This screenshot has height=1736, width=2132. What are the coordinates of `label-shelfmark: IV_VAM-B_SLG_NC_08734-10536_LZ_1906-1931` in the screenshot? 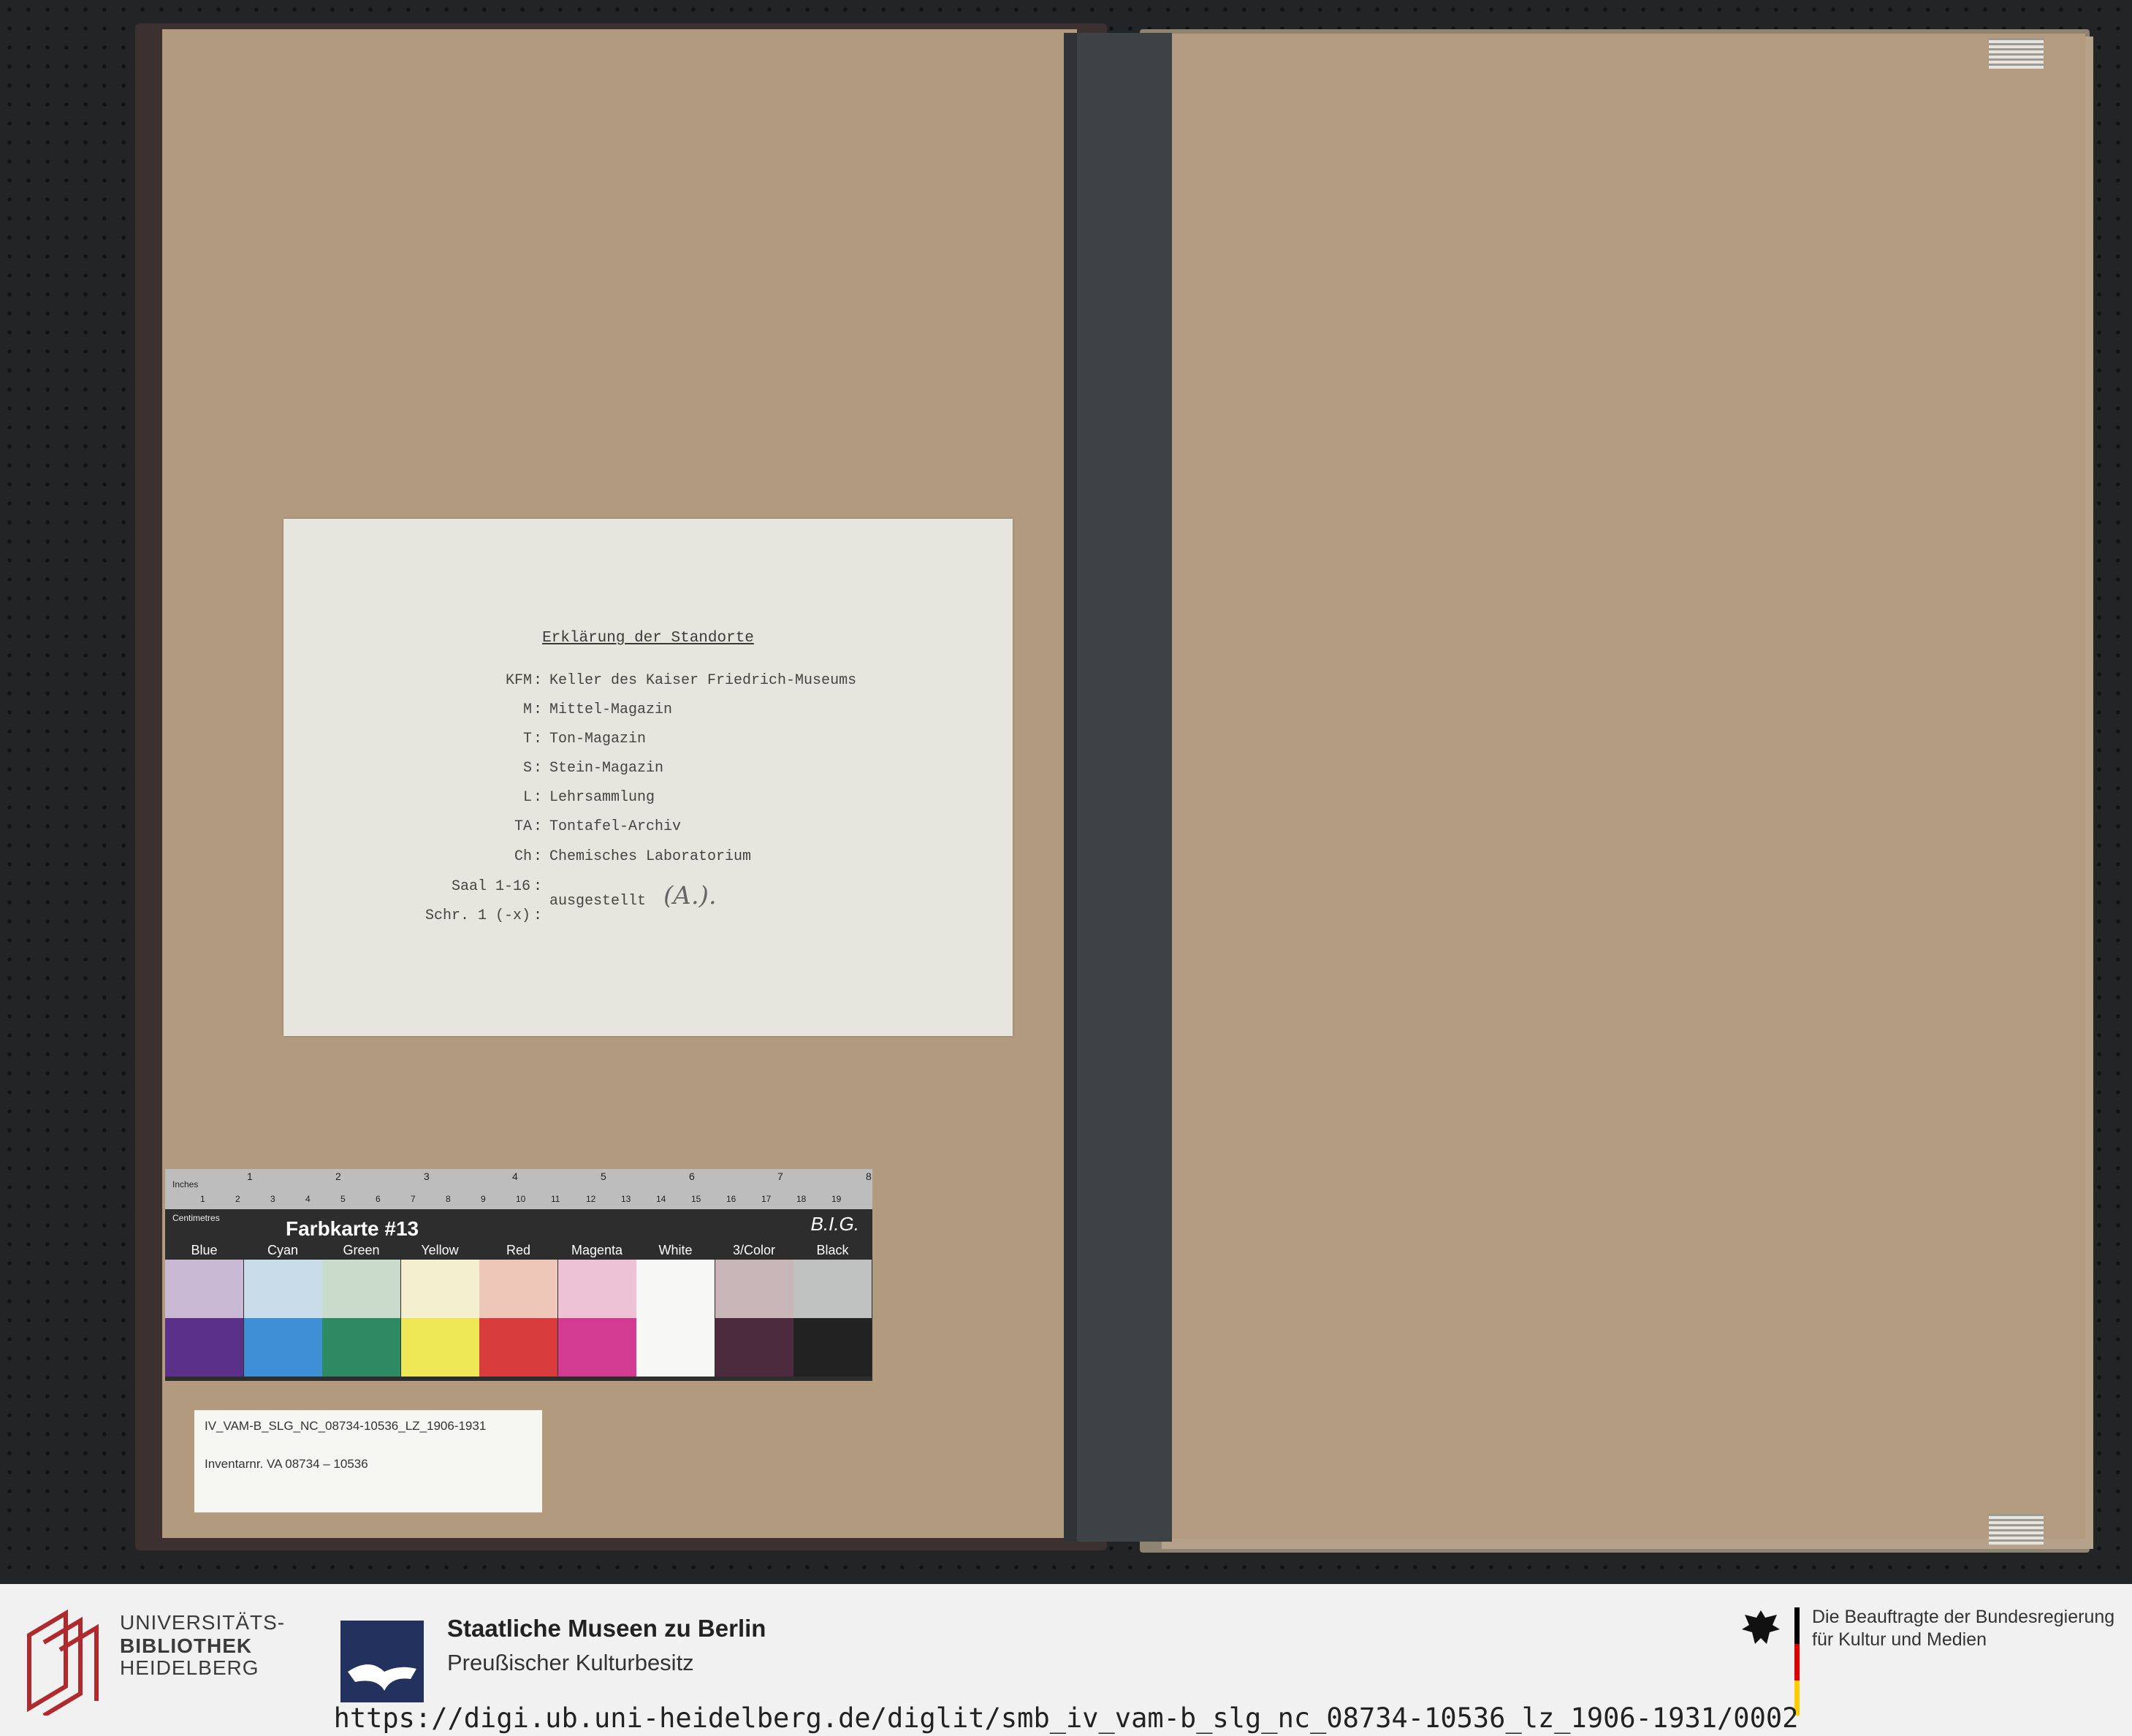 It's located at (346, 1426).